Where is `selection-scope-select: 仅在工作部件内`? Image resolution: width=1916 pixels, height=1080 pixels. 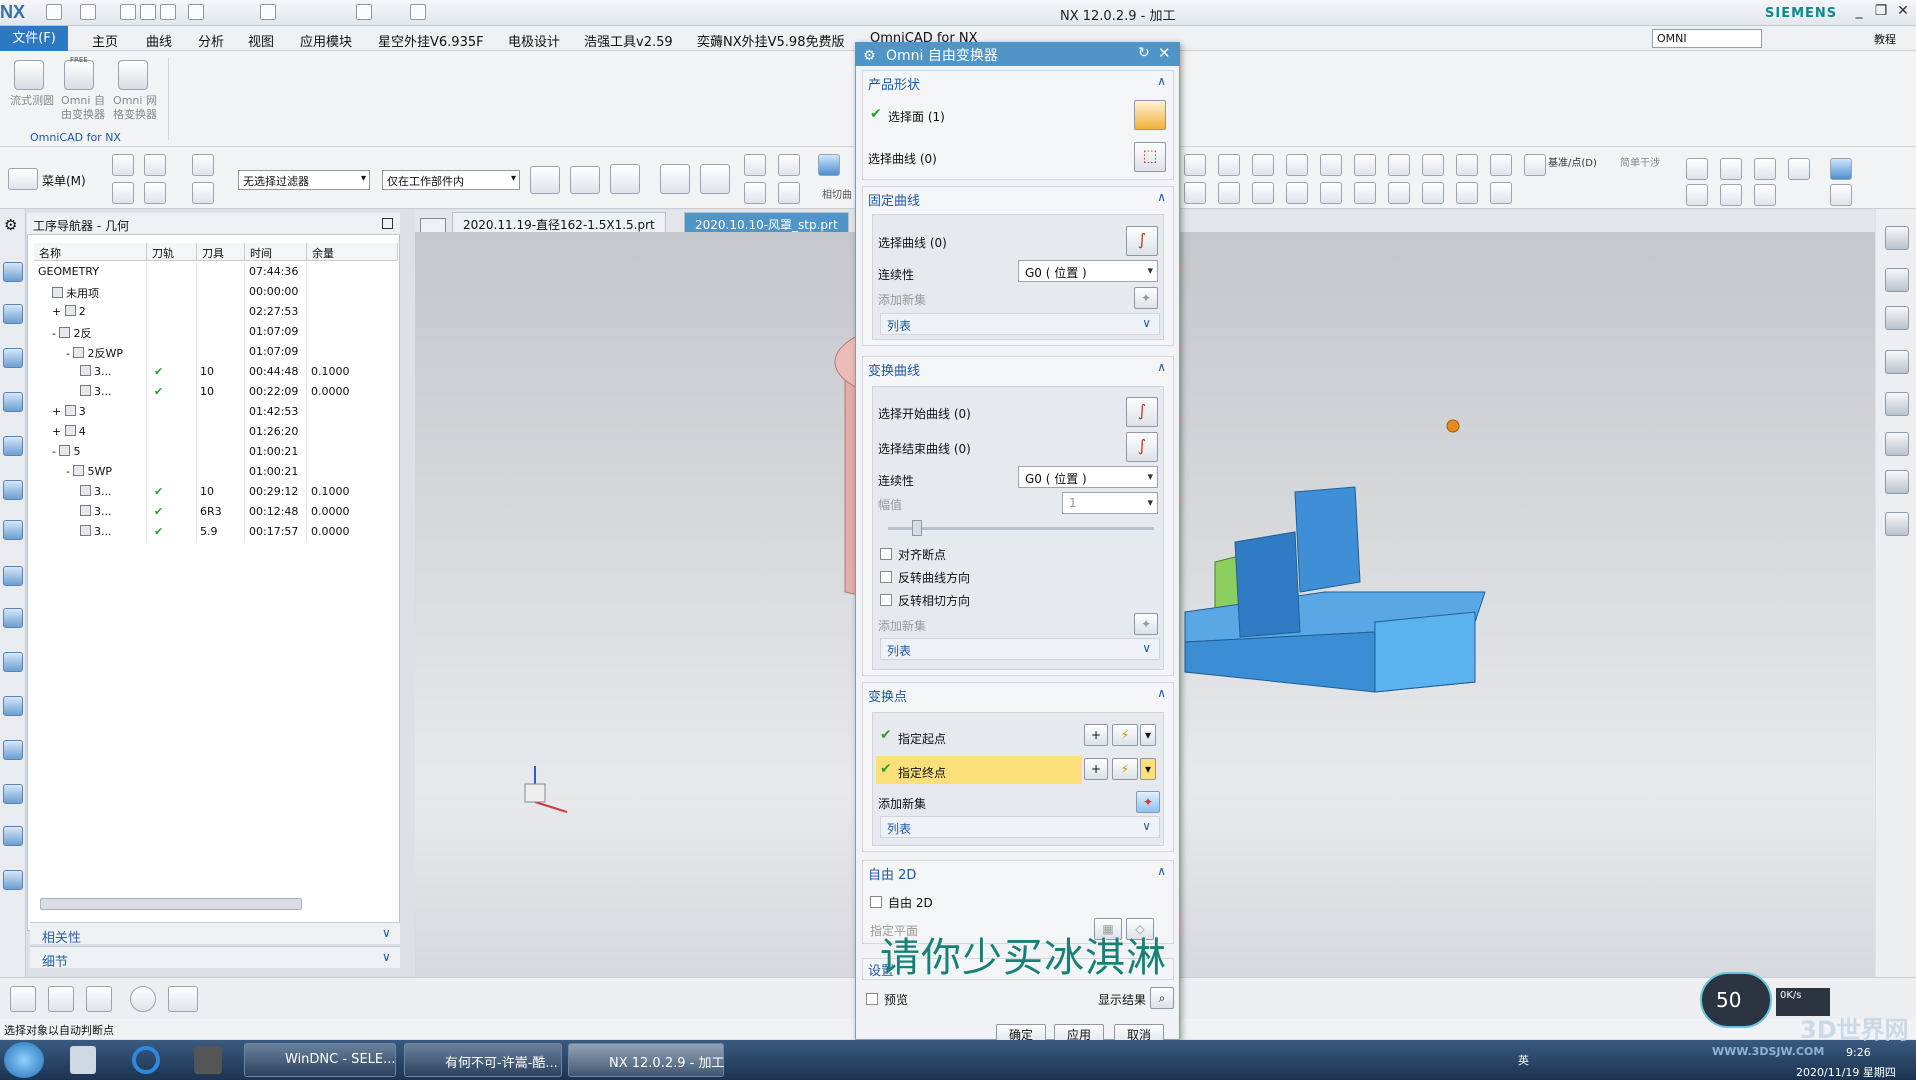 selection-scope-select: 仅在工作部件内 is located at coordinates (451, 180).